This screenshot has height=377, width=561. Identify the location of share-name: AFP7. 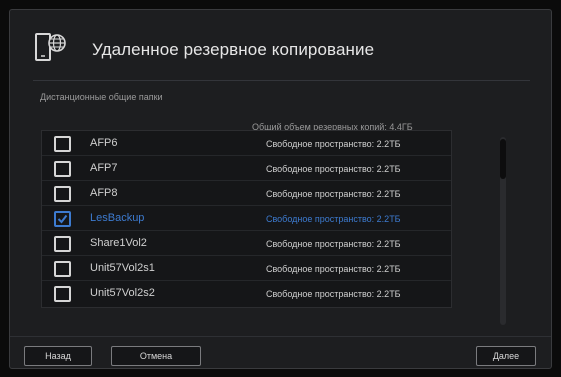
(104, 168).